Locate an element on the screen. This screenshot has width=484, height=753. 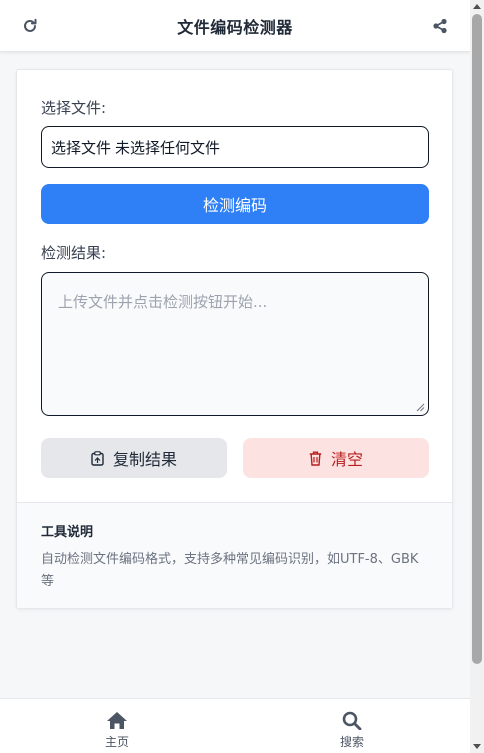
nav-search: 搜索 is located at coordinates (352, 730).